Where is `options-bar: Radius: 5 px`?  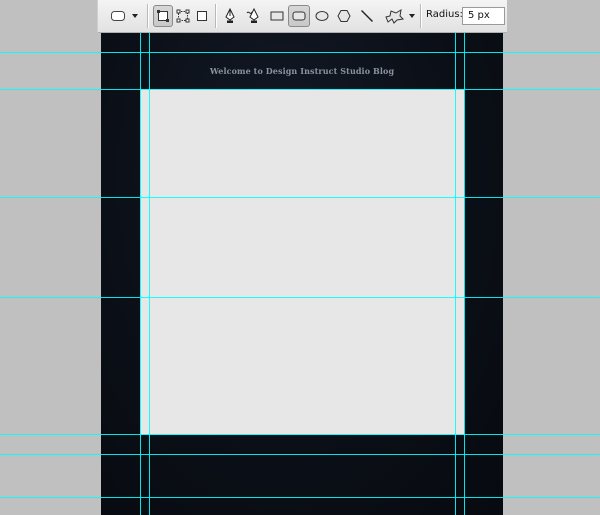 options-bar: Radius: 5 px is located at coordinates (302, 16).